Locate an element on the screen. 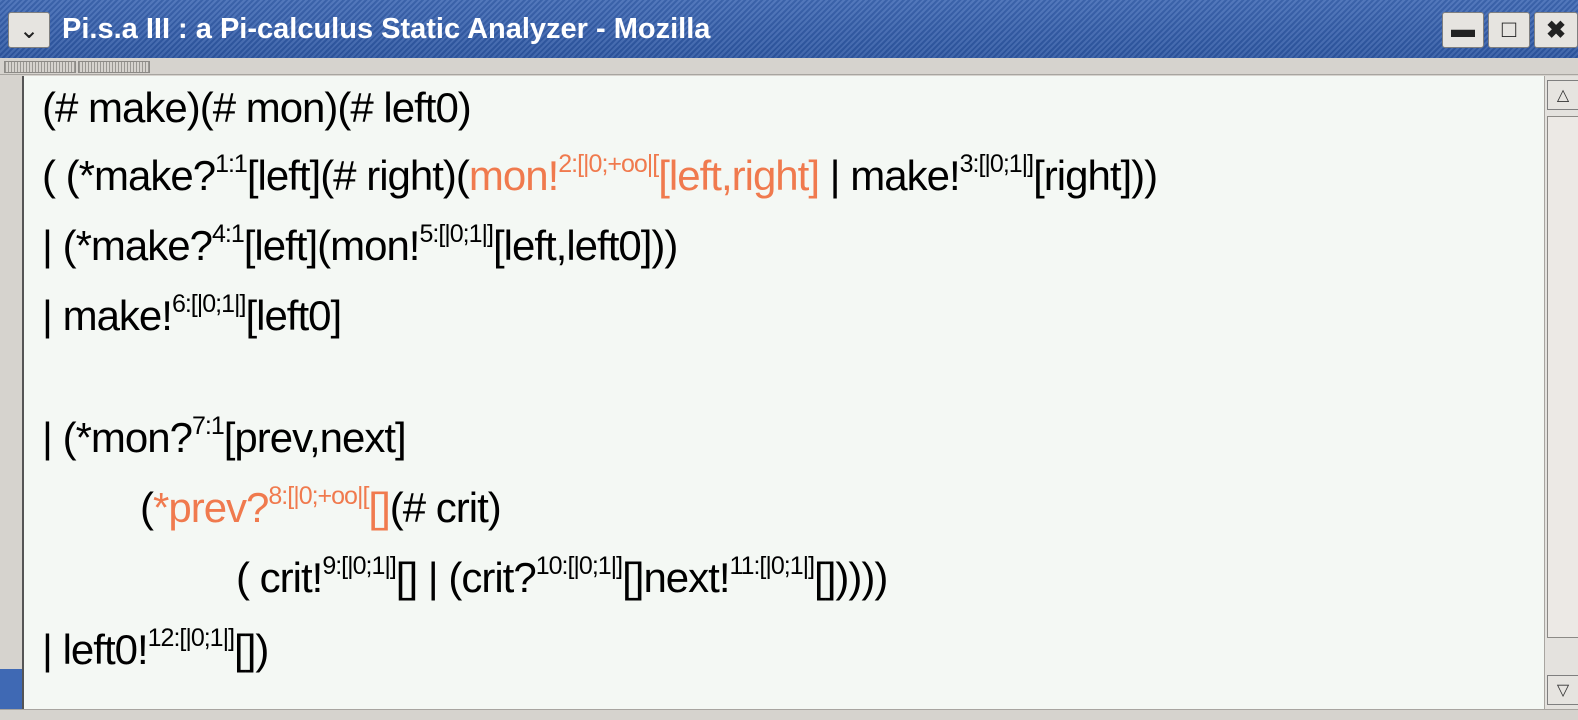  minimize-button: ▬ is located at coordinates (1463, 30).